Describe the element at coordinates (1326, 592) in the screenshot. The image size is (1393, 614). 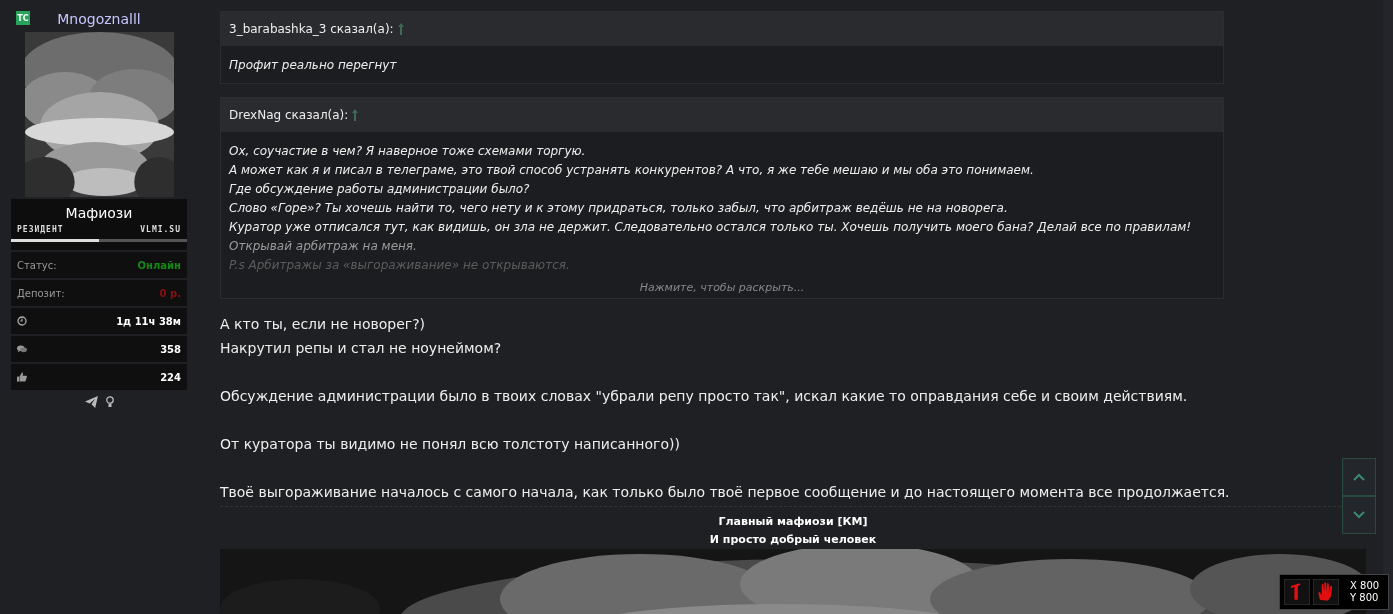
I see `hand-icon` at that location.